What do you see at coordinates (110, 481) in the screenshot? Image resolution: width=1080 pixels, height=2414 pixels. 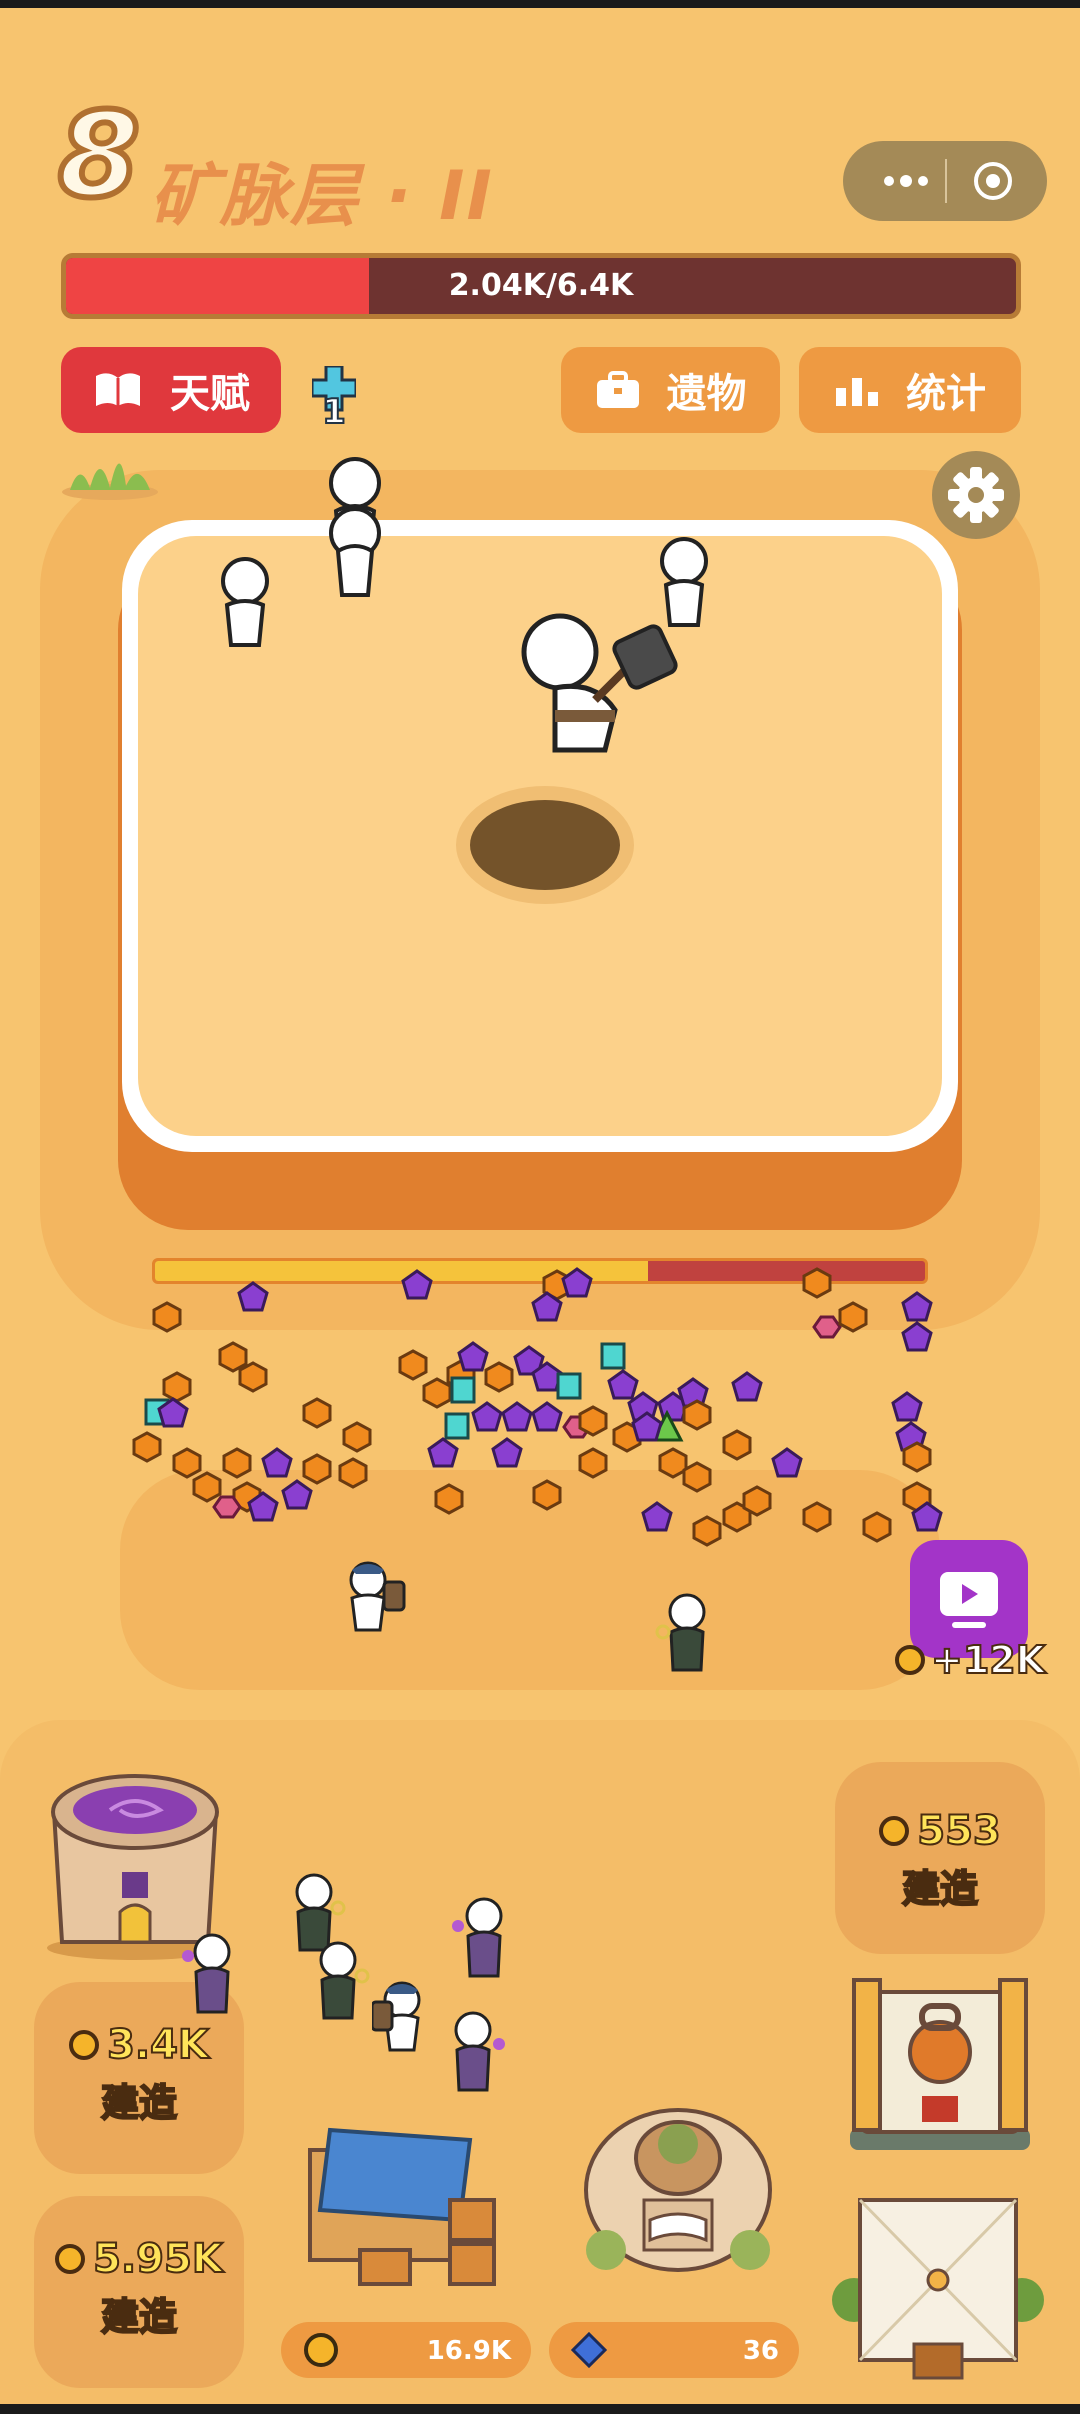 I see `grass-decoration` at bounding box center [110, 481].